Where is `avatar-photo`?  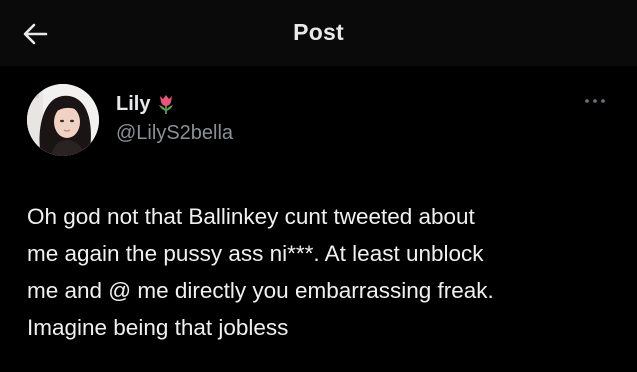 avatar-photo is located at coordinates (63, 120).